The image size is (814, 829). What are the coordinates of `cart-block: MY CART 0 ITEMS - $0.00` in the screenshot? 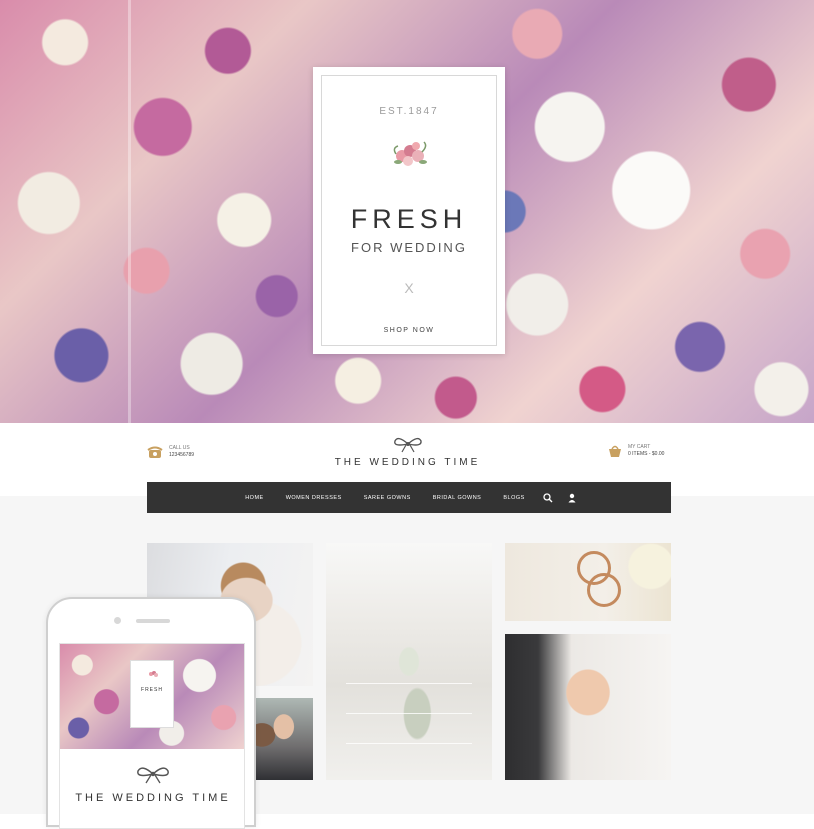 It's located at (635, 451).